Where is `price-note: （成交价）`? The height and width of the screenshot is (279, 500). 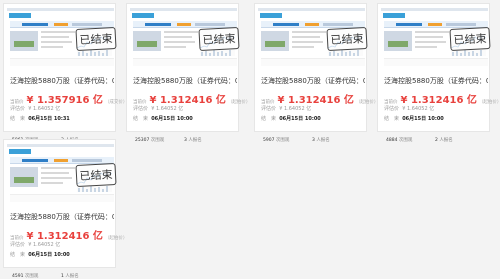 price-note: （成交价） is located at coordinates (116, 102).